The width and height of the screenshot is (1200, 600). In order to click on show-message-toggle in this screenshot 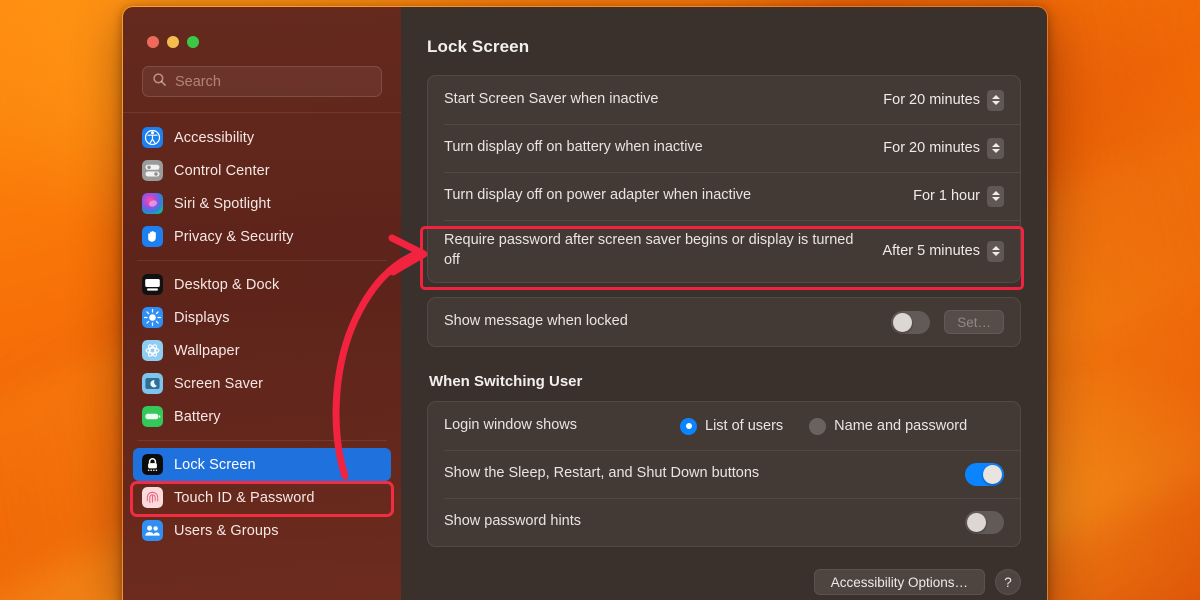, I will do `click(911, 322)`.